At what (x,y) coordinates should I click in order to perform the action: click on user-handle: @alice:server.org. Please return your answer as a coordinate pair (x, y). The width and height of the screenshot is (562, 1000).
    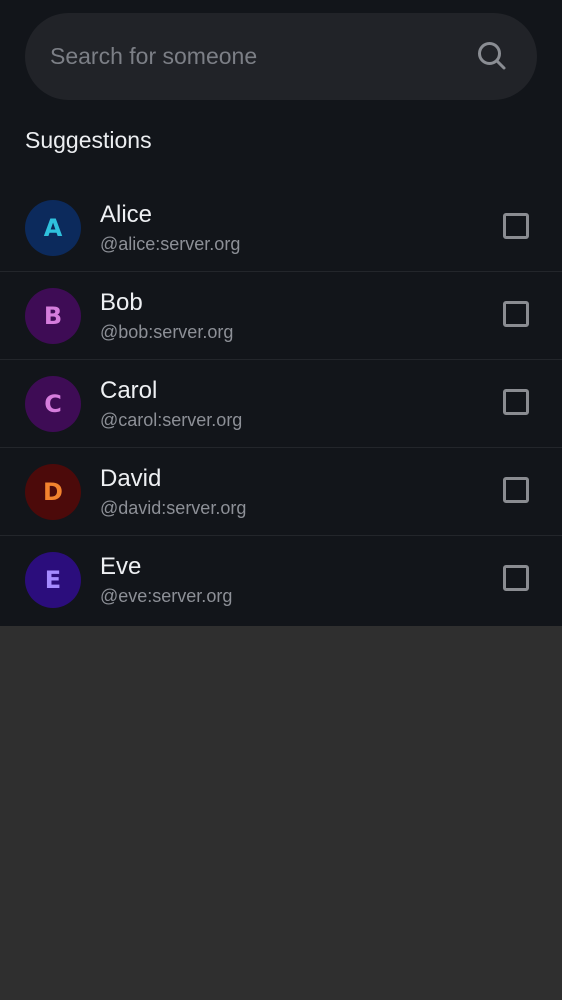
    Looking at the image, I should click on (170, 244).